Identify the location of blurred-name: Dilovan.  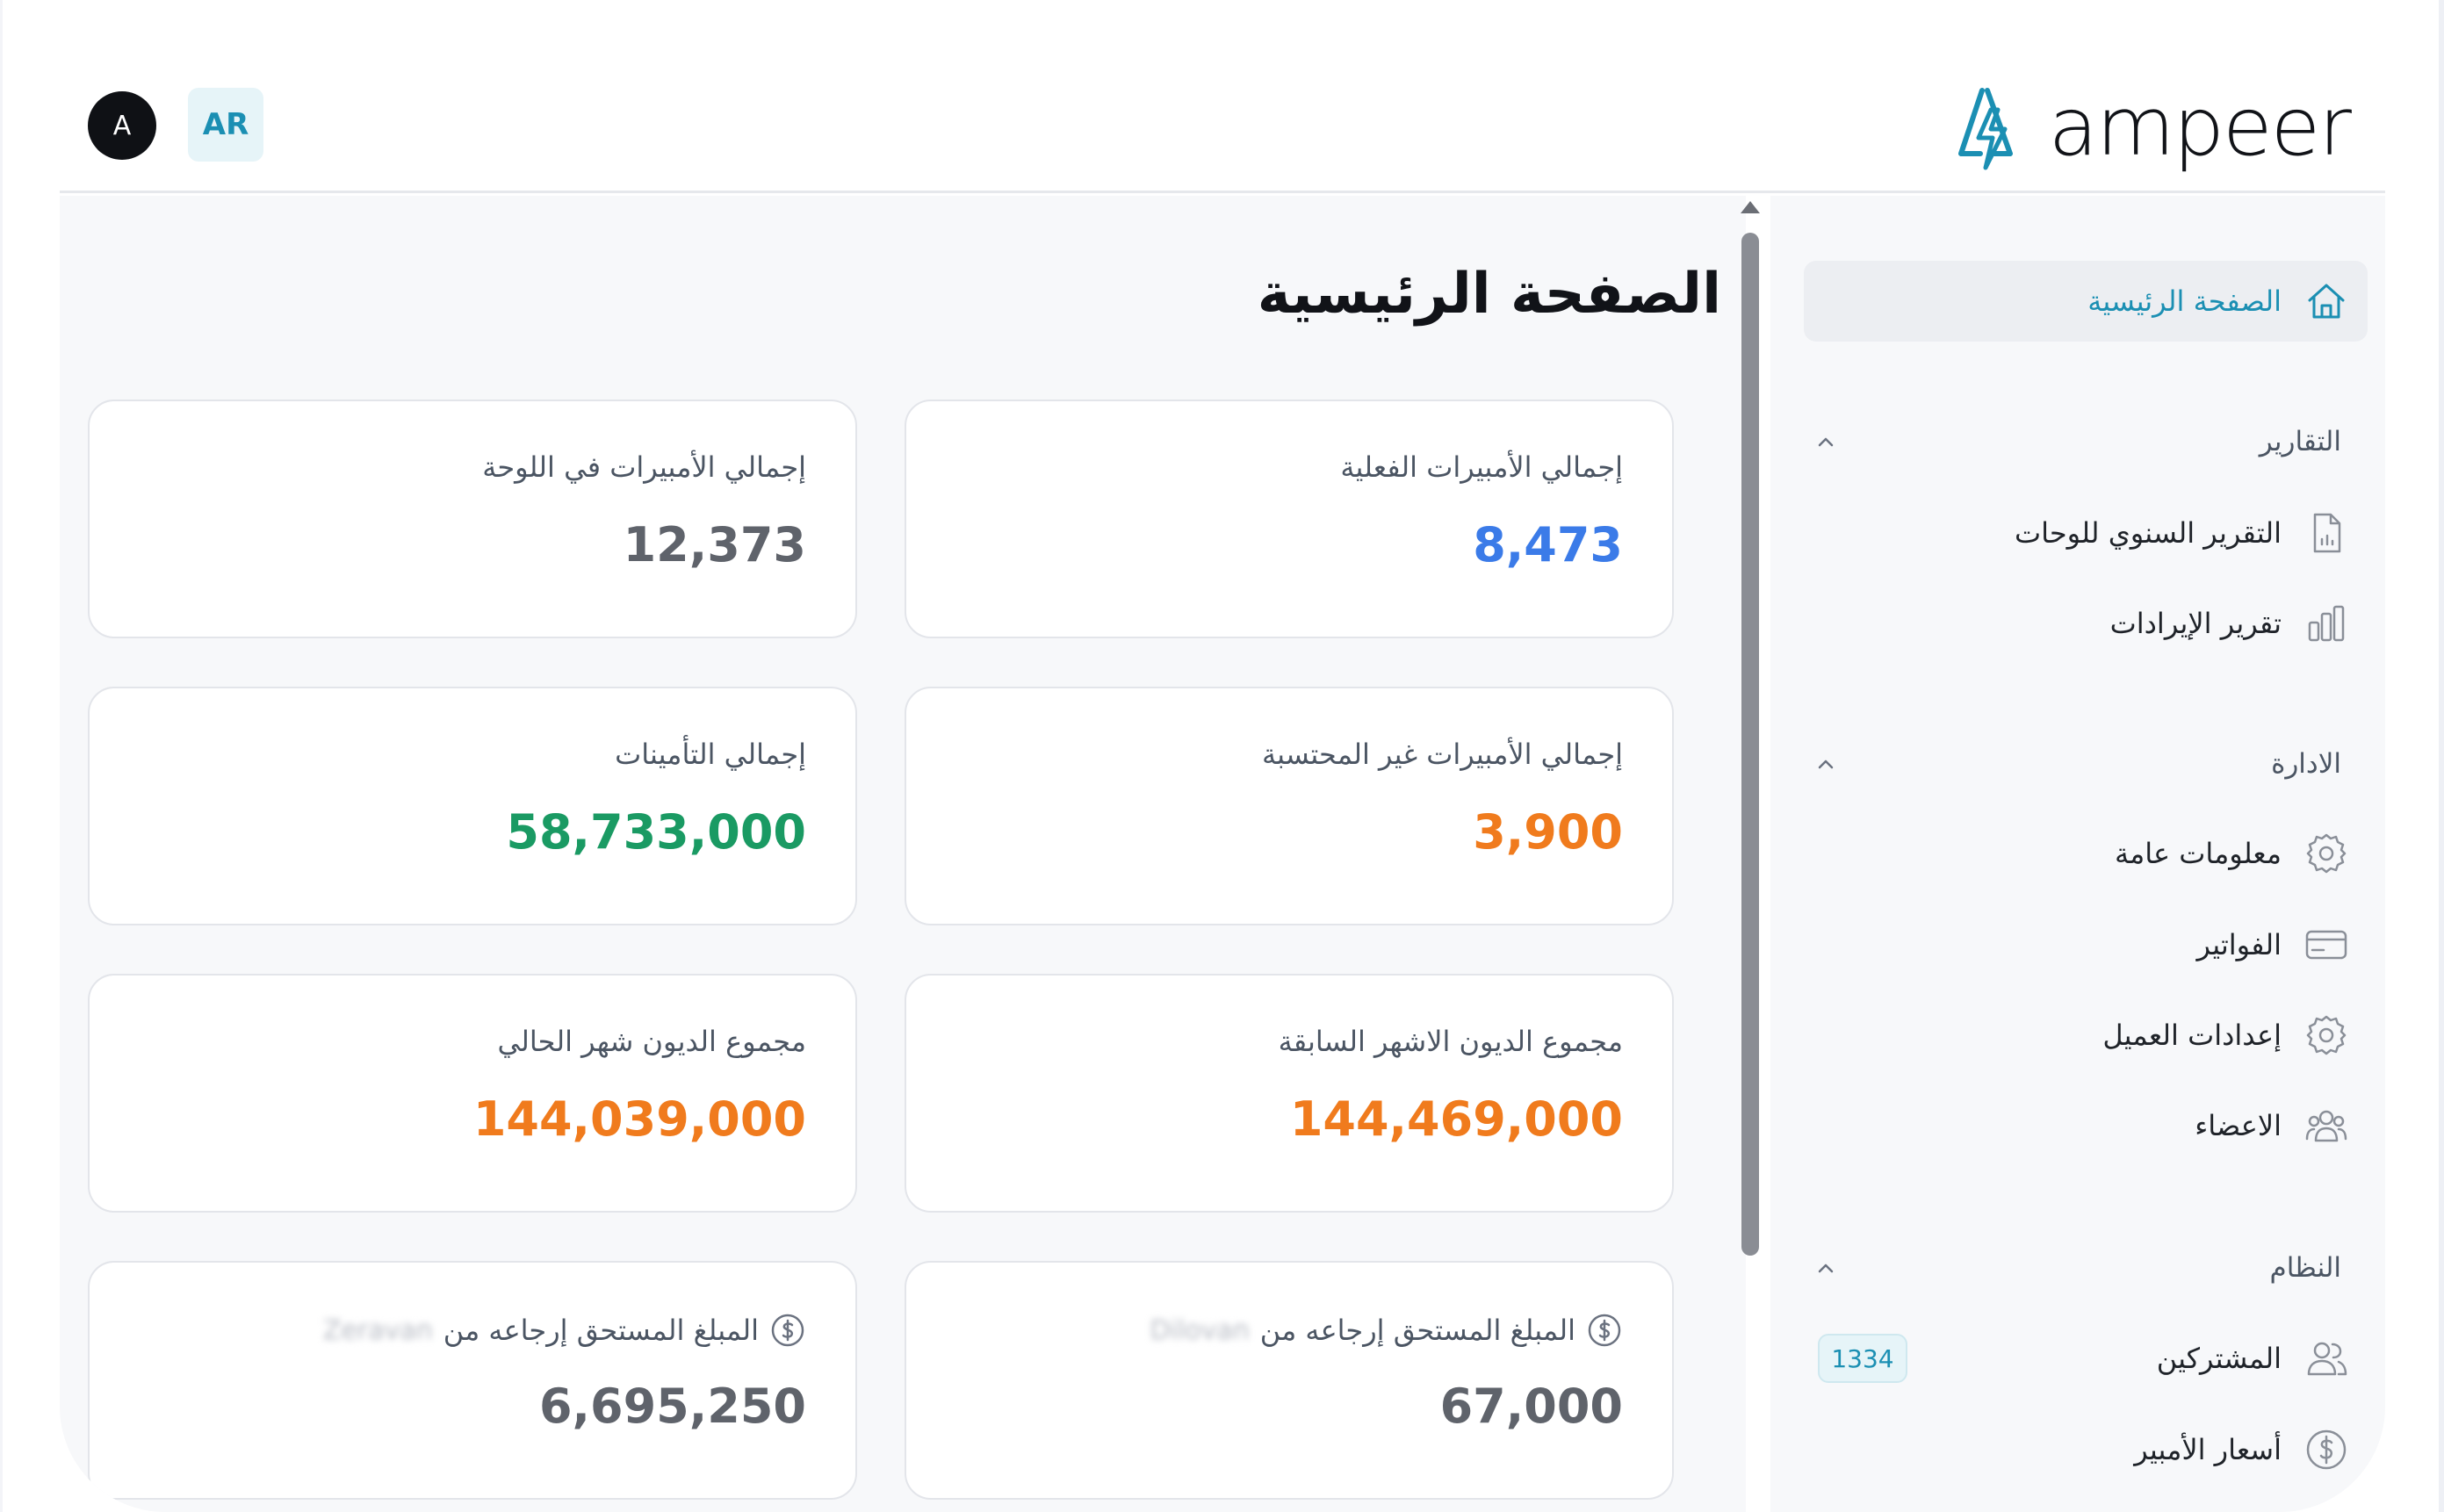
(1200, 1330).